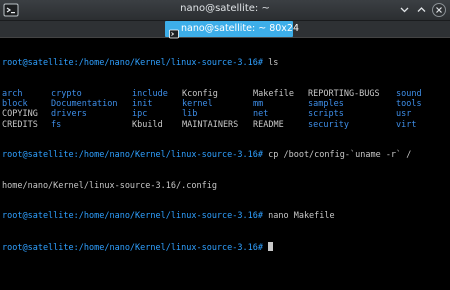  I want to click on ls-file-entry: README, so click(268, 124).